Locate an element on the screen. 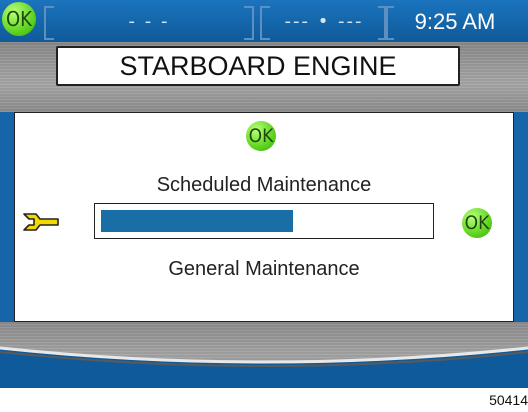 The width and height of the screenshot is (528, 412). bracket-right is located at coordinates (249, 23).